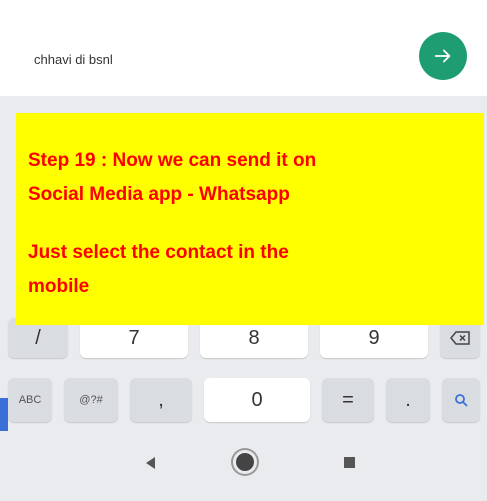 This screenshot has width=487, height=501. Describe the element at coordinates (245, 462) in the screenshot. I see `home-circle-icon` at that location.